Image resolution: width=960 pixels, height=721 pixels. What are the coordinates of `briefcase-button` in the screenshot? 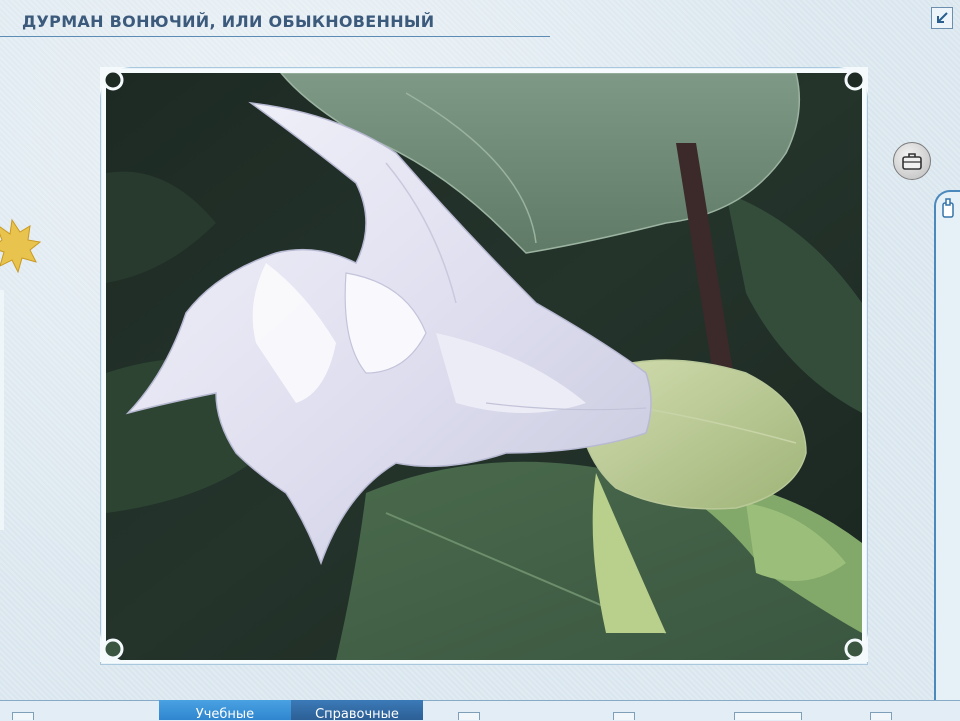 It's located at (912, 161).